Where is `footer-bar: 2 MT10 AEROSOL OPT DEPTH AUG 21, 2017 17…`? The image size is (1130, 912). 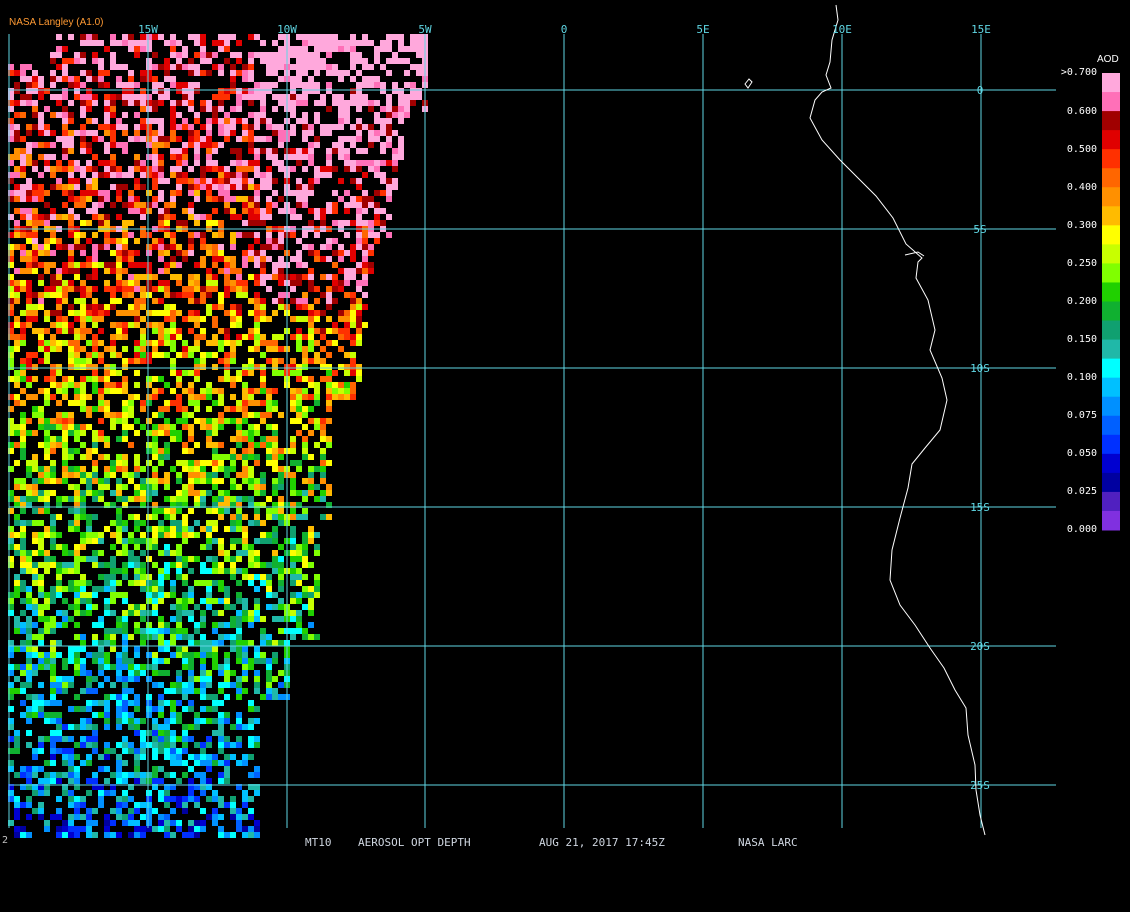
footer-bar: 2 MT10 AEROSOL OPT DEPTH AUG 21, 2017 17… is located at coordinates (565, 842).